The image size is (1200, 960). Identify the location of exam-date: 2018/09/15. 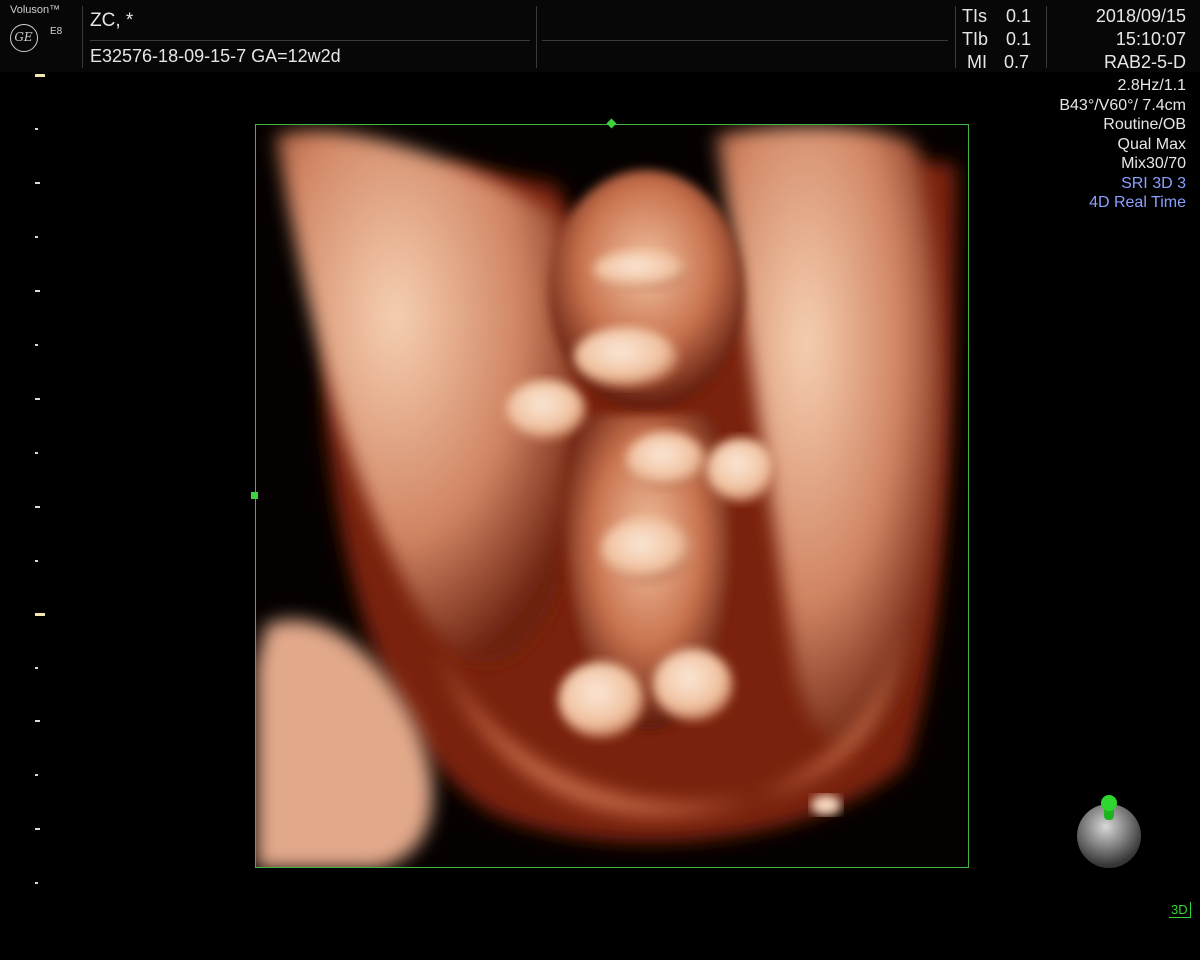
(1140, 16).